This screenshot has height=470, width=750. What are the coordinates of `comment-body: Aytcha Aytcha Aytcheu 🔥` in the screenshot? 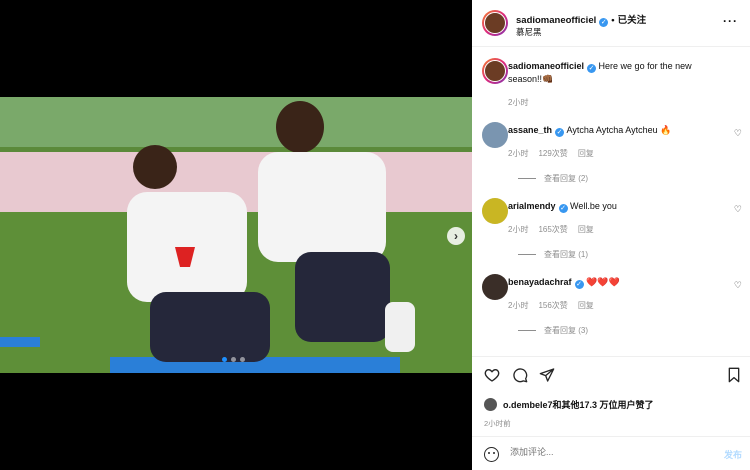 It's located at (619, 130).